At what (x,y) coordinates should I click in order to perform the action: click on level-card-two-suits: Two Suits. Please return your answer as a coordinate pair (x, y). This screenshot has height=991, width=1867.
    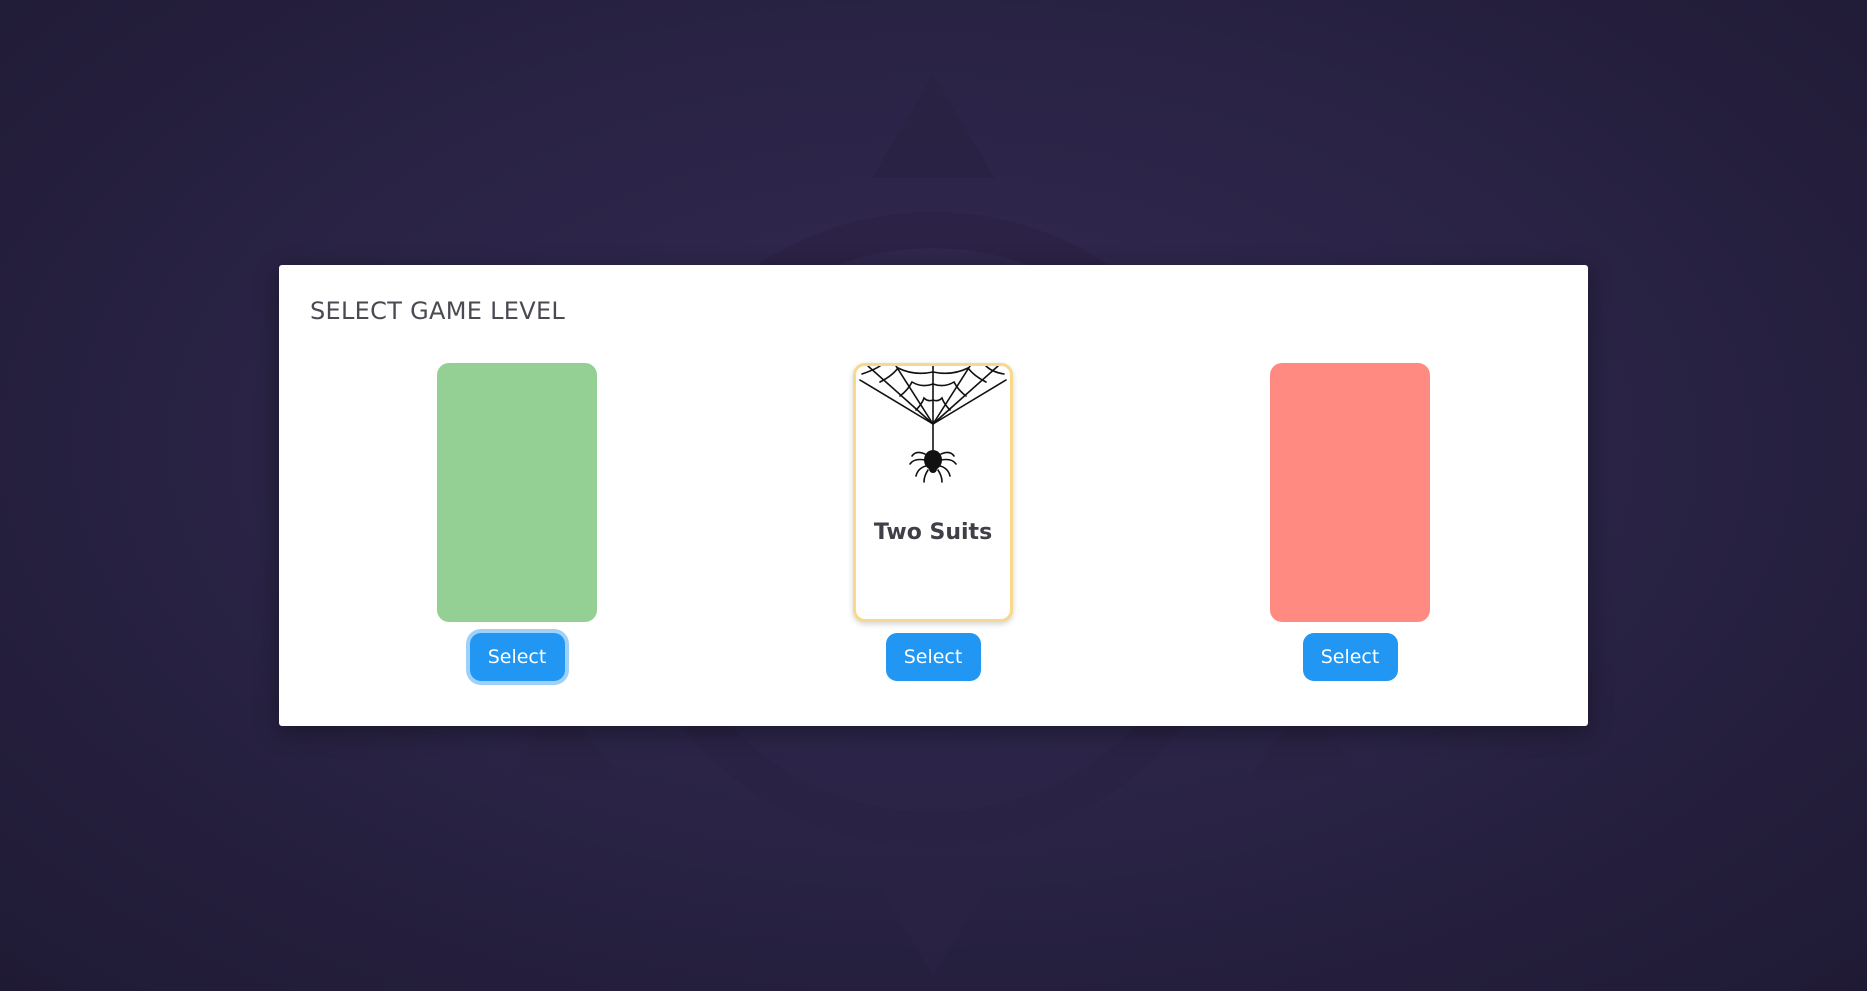
    Looking at the image, I should click on (933, 492).